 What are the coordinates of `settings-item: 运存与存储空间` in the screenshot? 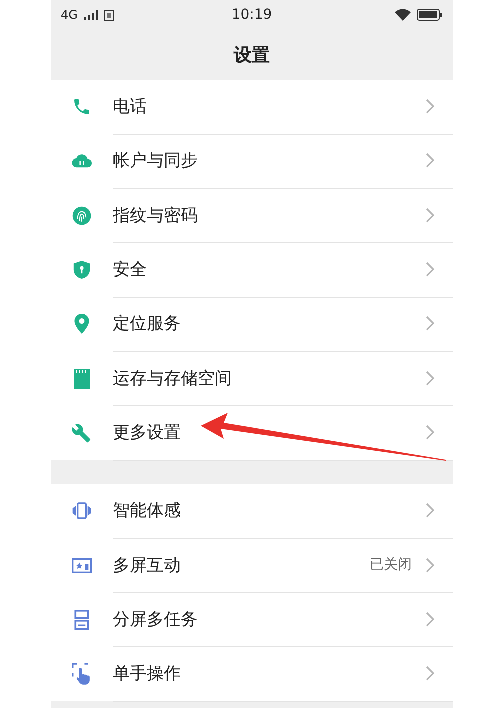 It's located at (269, 378).